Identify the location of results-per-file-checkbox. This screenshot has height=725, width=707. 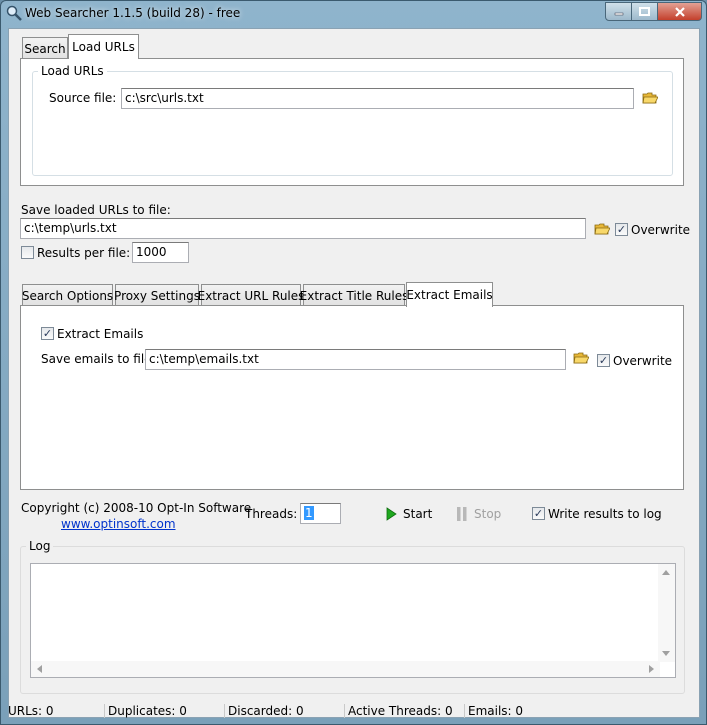
(27, 252).